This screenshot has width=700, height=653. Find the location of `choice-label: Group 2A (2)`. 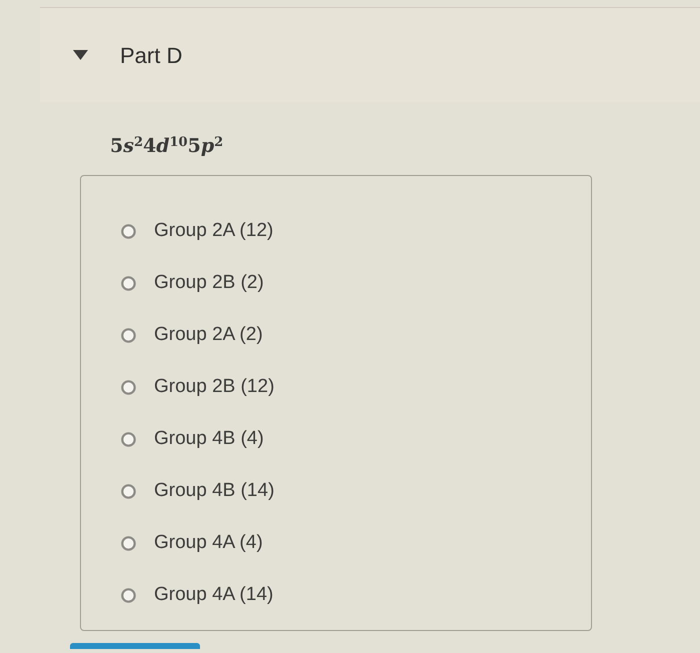

choice-label: Group 2A (2) is located at coordinates (208, 335).